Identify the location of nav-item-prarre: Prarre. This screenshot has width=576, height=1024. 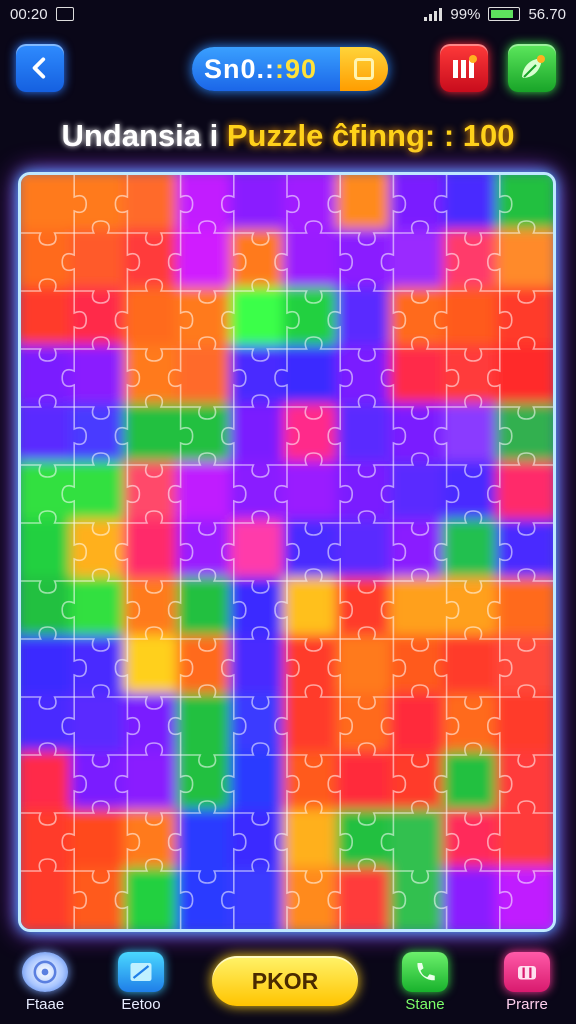
(527, 982).